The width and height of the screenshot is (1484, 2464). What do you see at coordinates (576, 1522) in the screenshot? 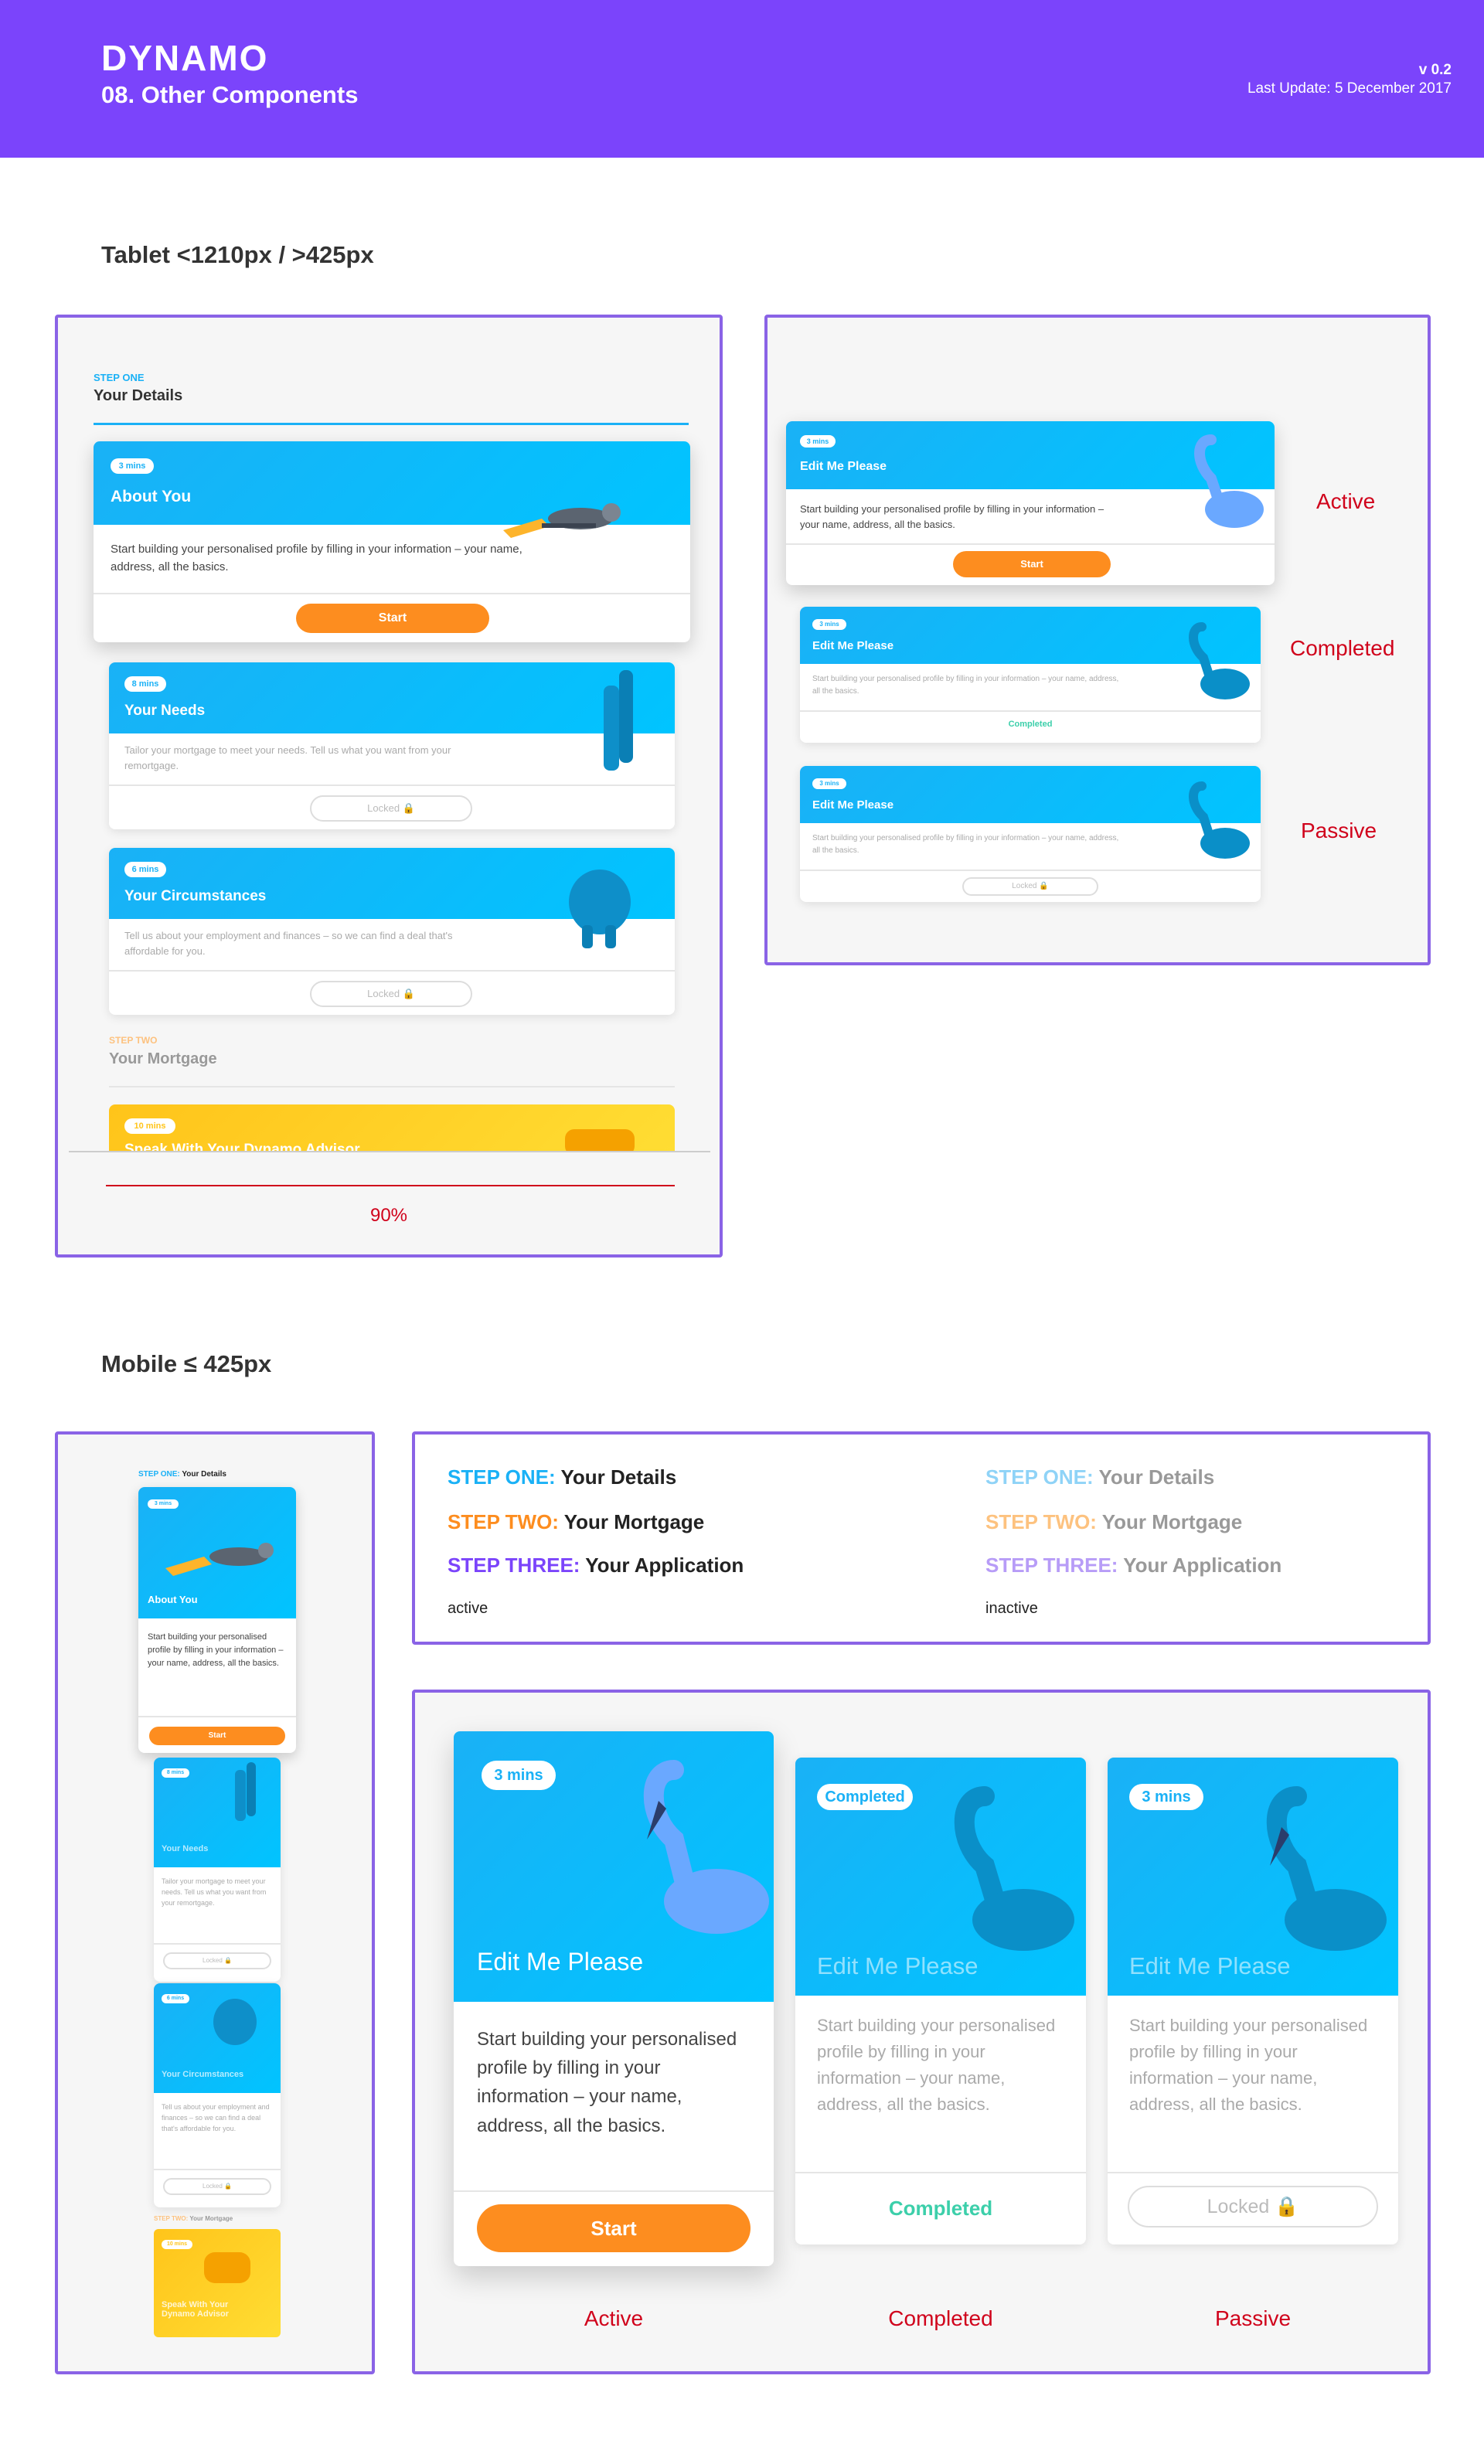
I see `active-step-two: STEP TWO: Your Mortgage` at bounding box center [576, 1522].